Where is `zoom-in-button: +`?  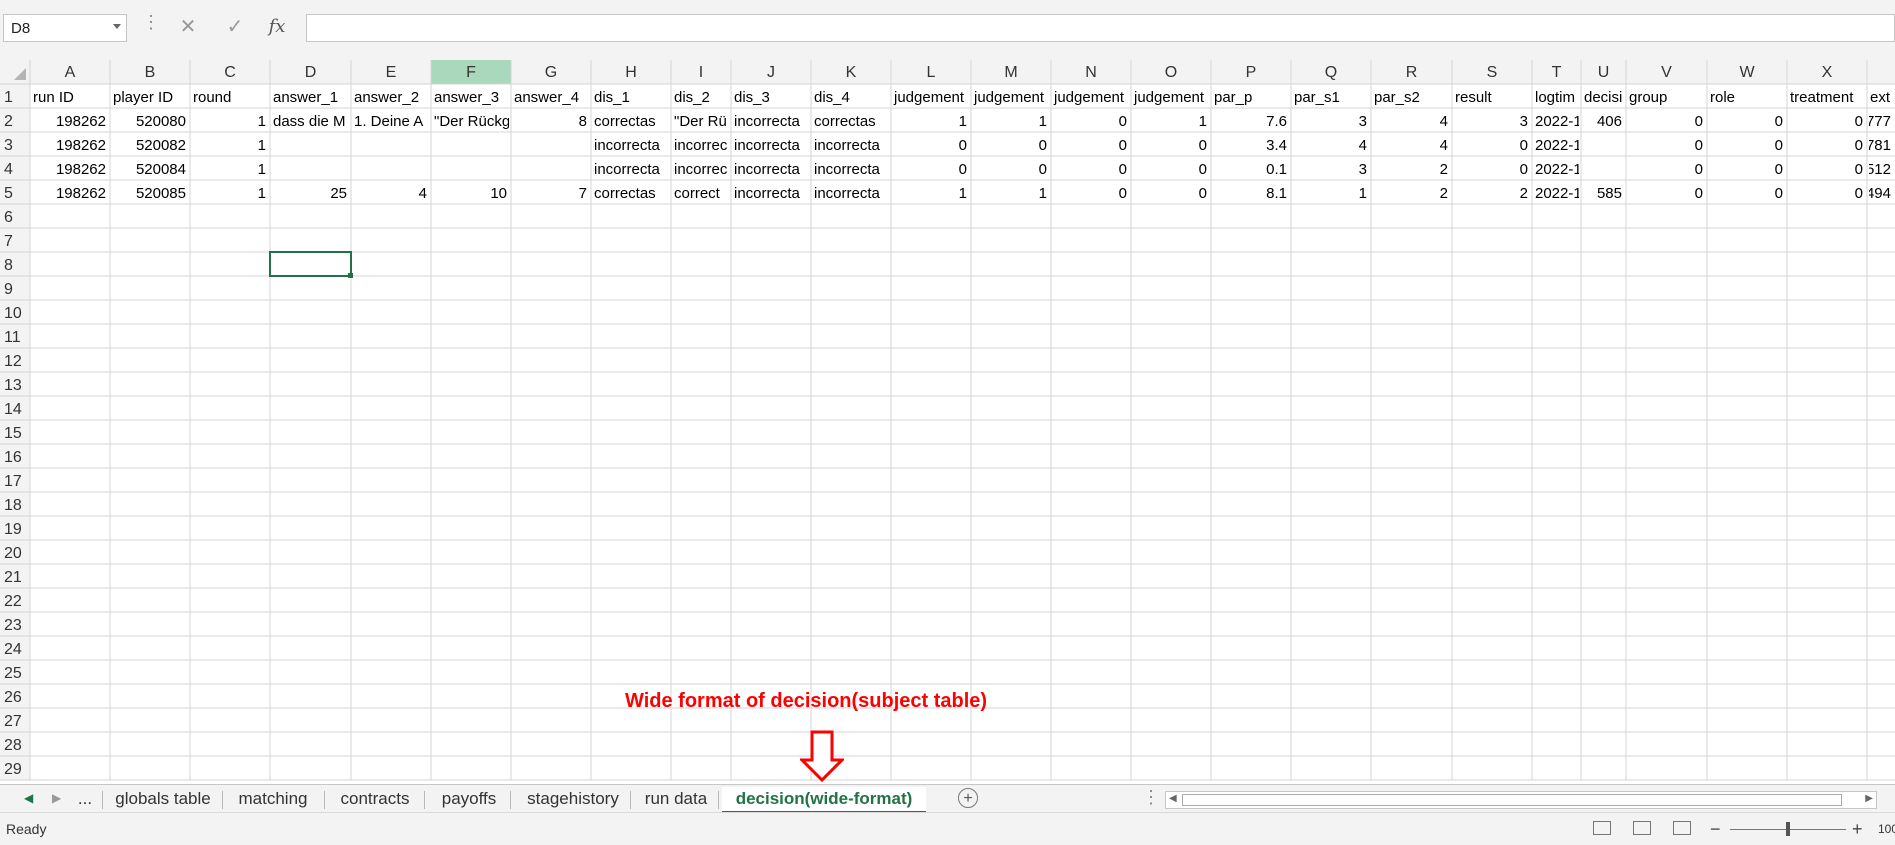
zoom-in-button: + is located at coordinates (1857, 829).